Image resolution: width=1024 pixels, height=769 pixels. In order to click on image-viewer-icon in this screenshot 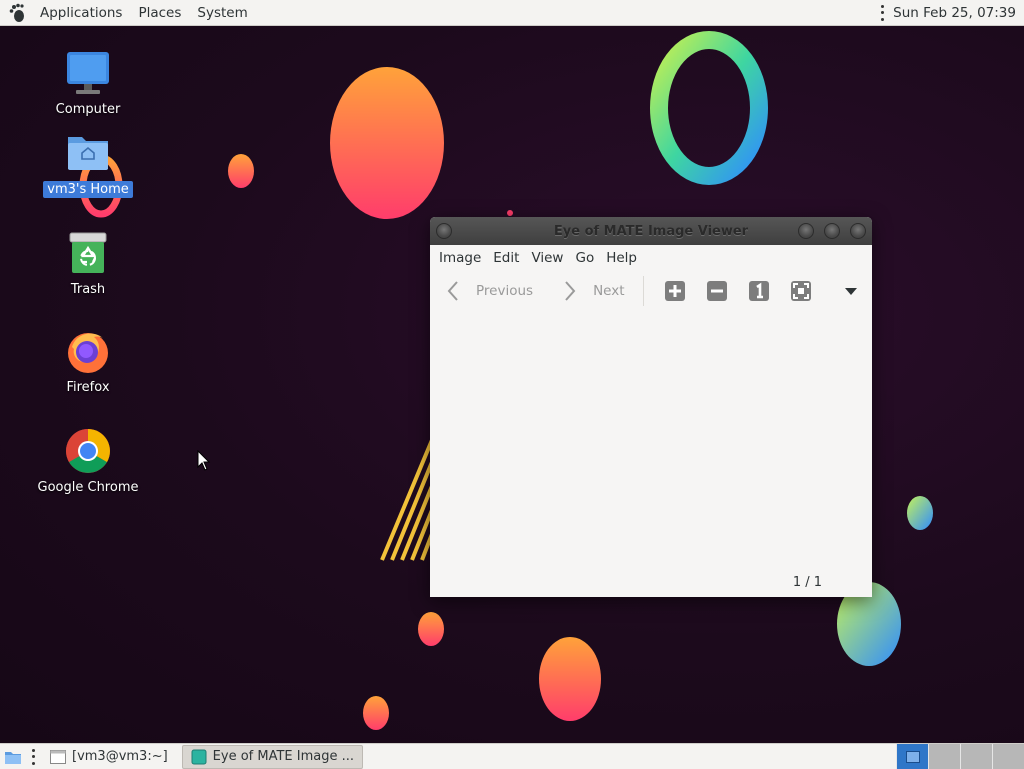, I will do `click(199, 756)`.